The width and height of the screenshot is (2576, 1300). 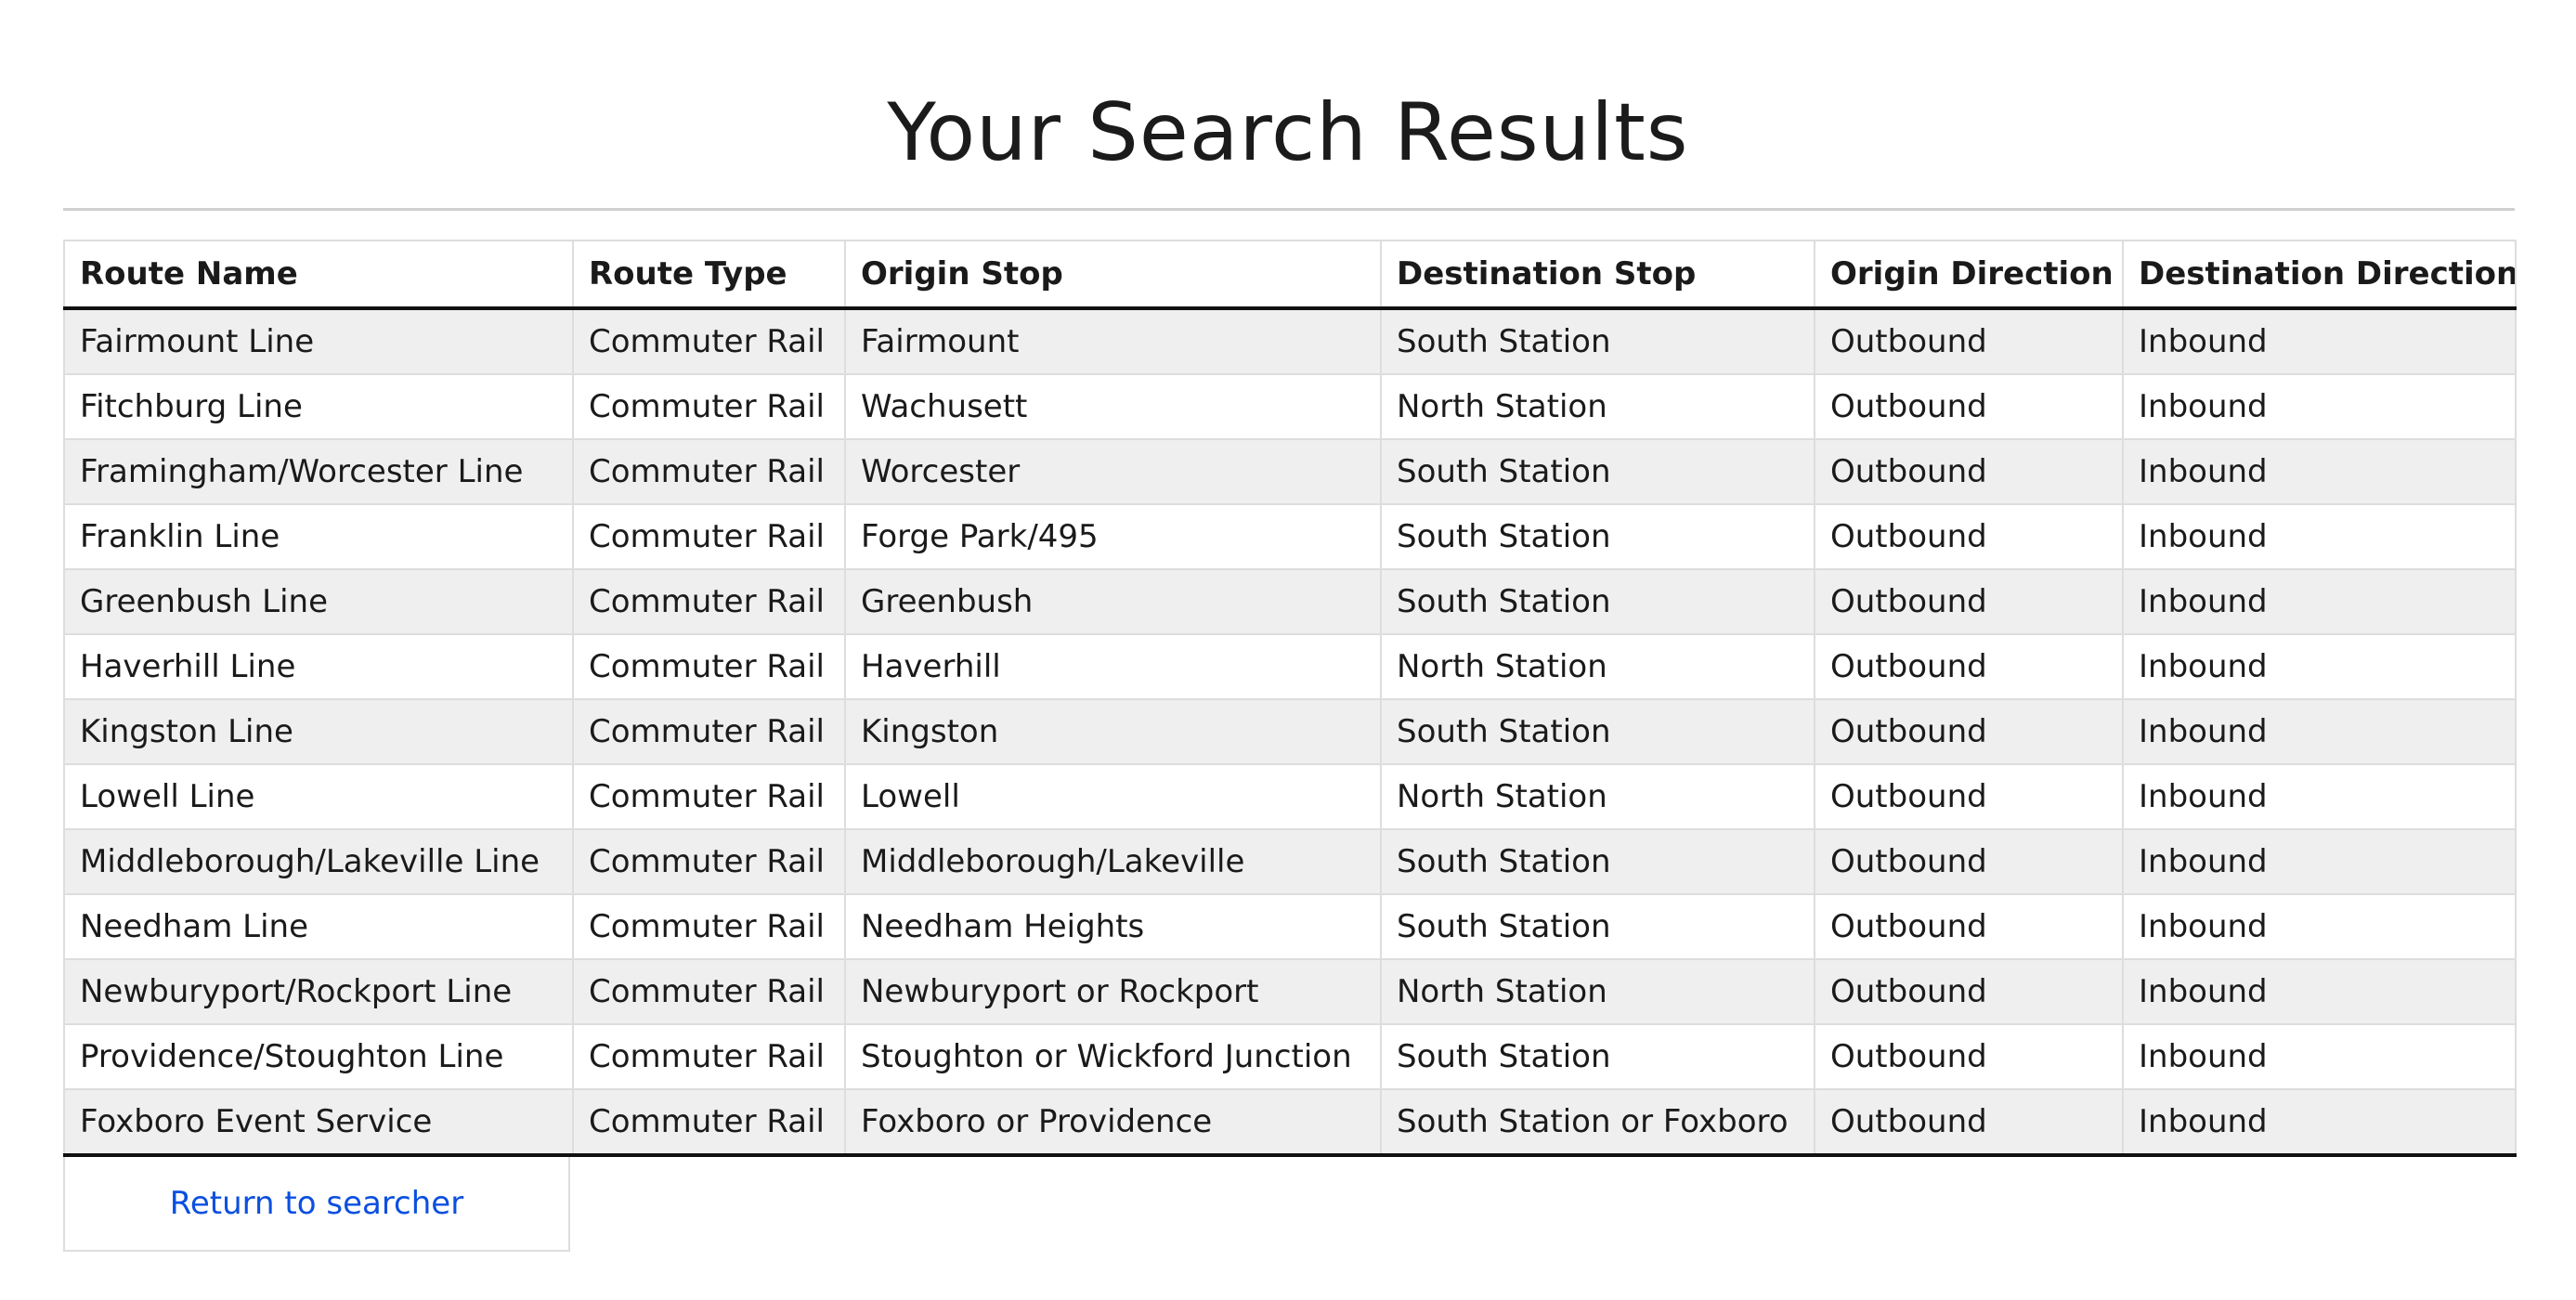 I want to click on cell-route-name: Providence/Stoughton Line, so click(x=319, y=1056).